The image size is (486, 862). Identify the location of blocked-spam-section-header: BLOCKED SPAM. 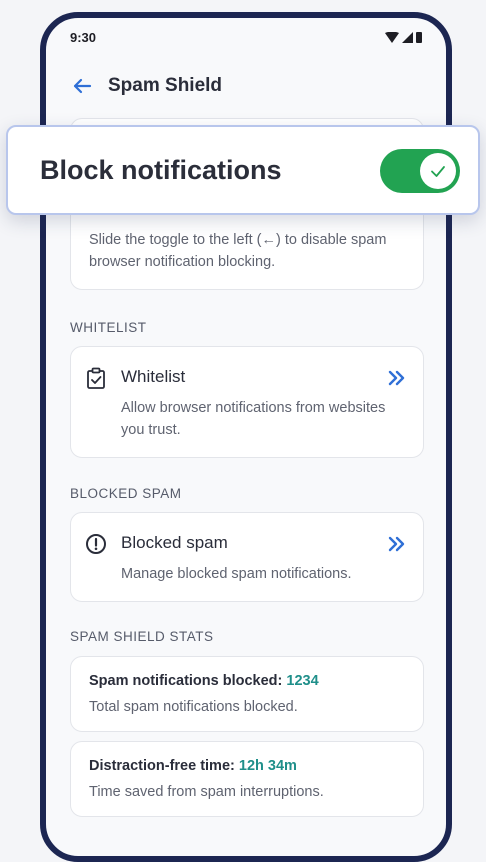
(126, 493).